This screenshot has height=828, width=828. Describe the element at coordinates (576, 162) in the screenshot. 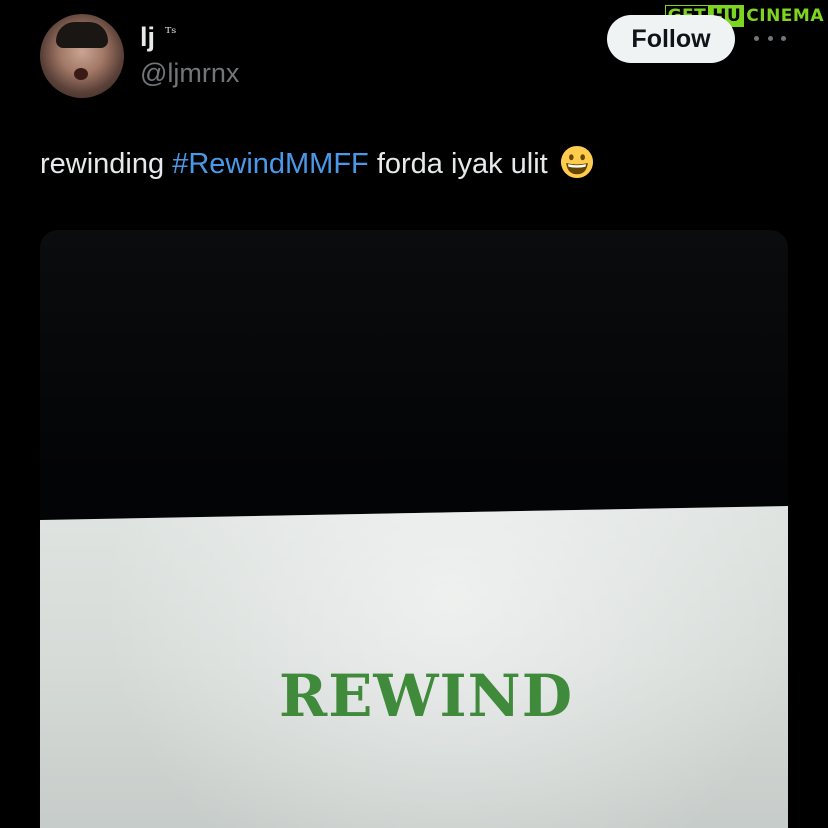

I see `grinning-face-emoji-icon` at that location.